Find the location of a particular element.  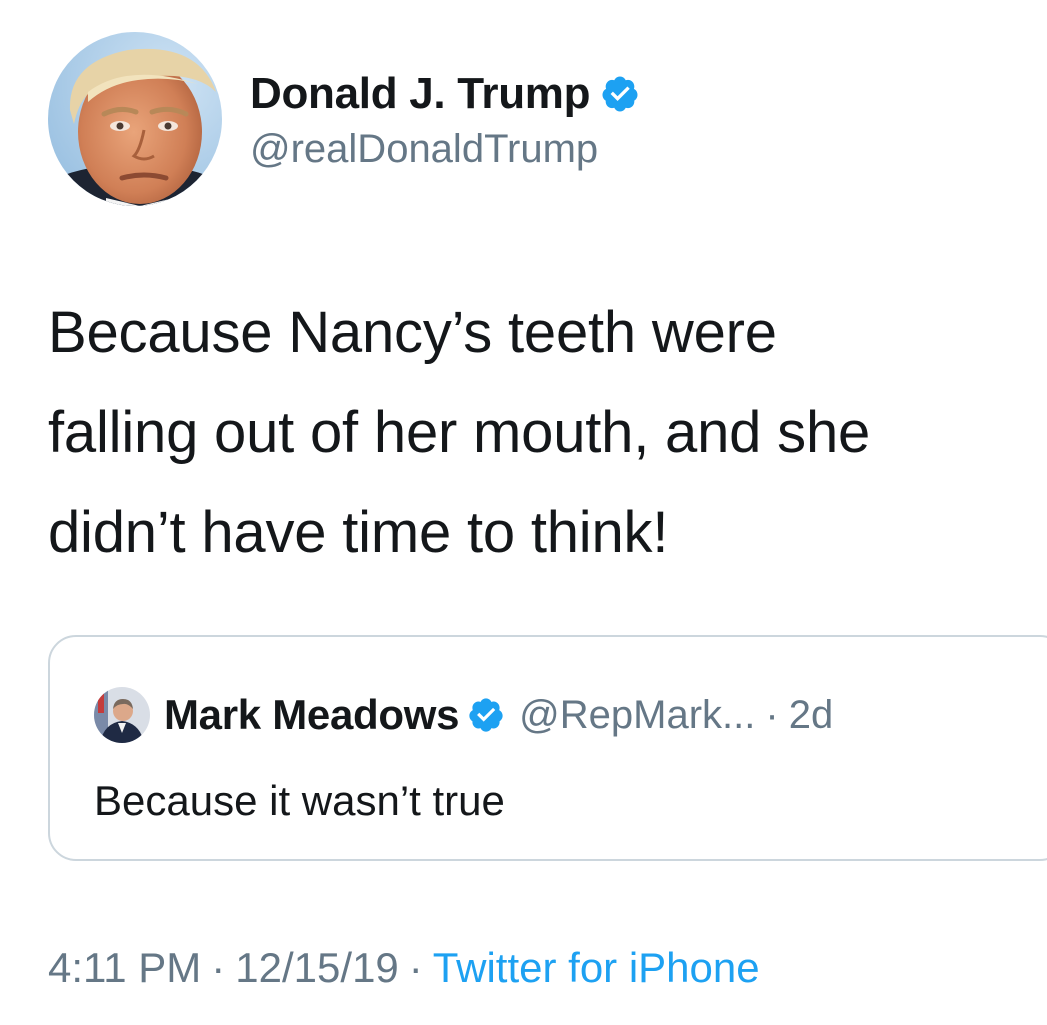

author-avatar is located at coordinates (135, 119).